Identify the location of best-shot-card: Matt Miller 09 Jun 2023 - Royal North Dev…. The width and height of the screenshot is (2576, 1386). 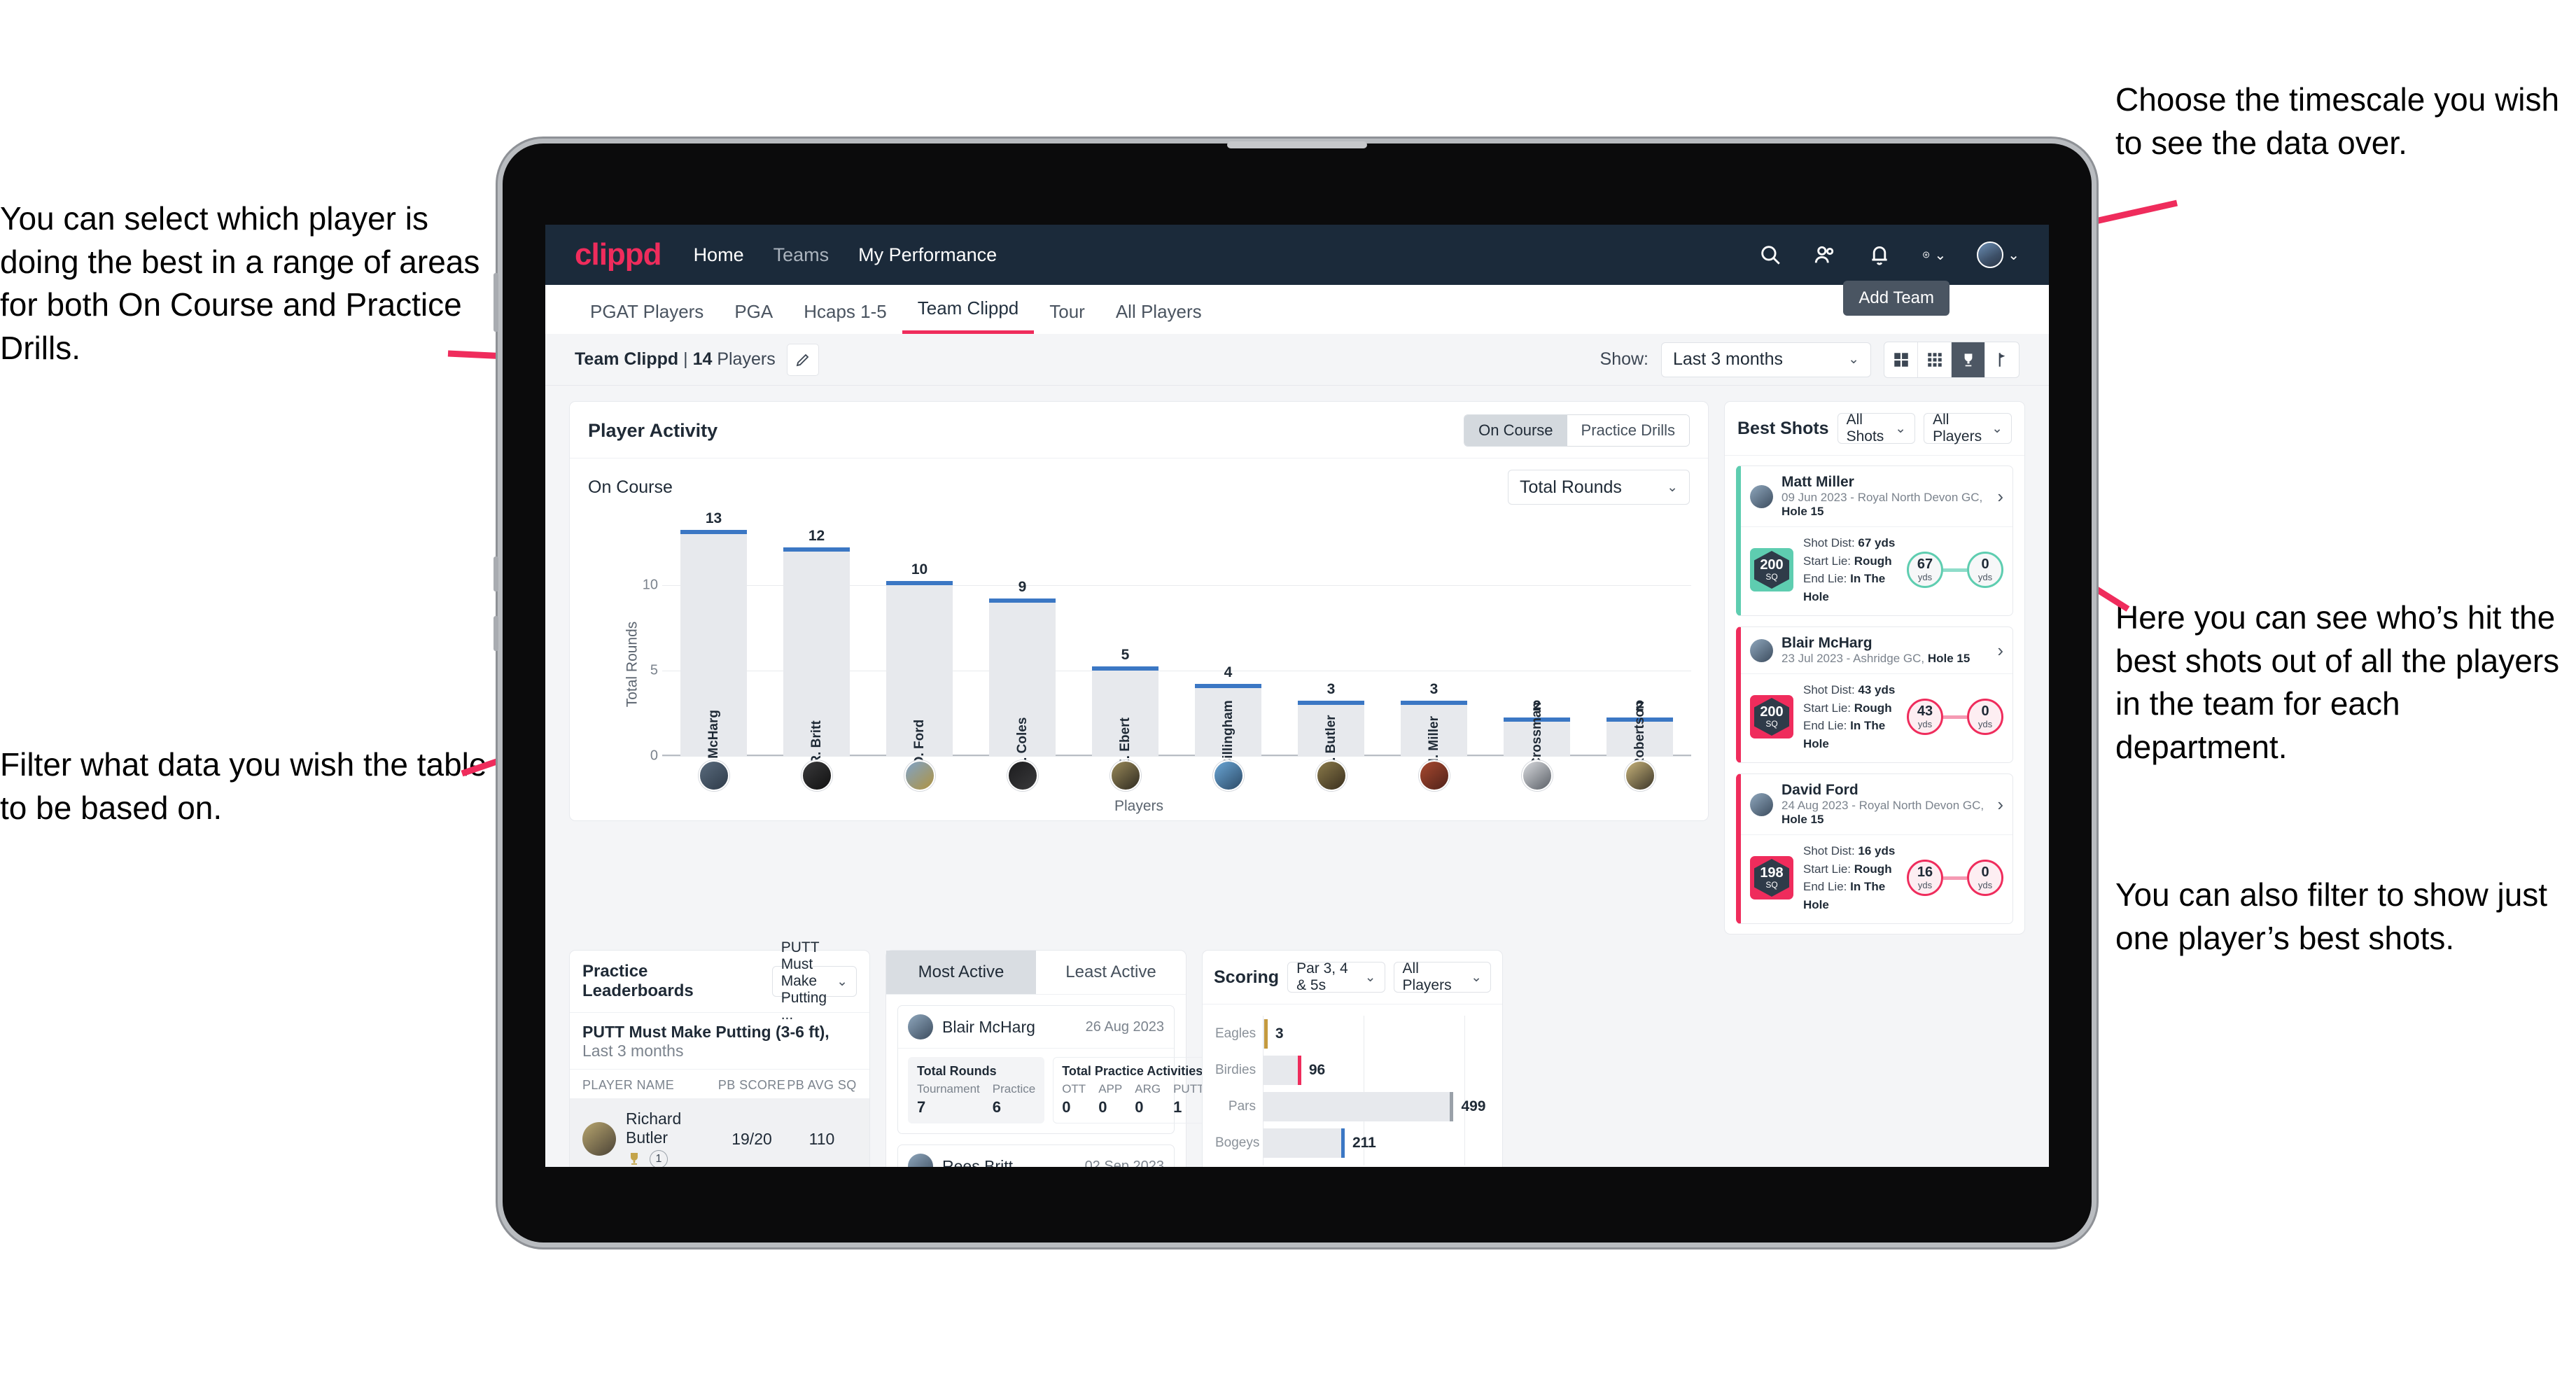
(1874, 540).